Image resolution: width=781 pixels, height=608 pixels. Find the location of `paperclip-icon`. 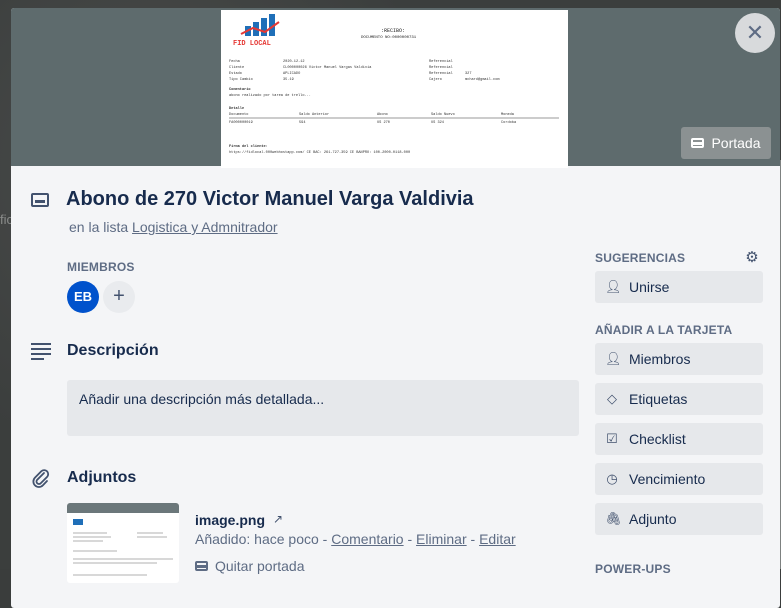

paperclip-icon is located at coordinates (41, 478).